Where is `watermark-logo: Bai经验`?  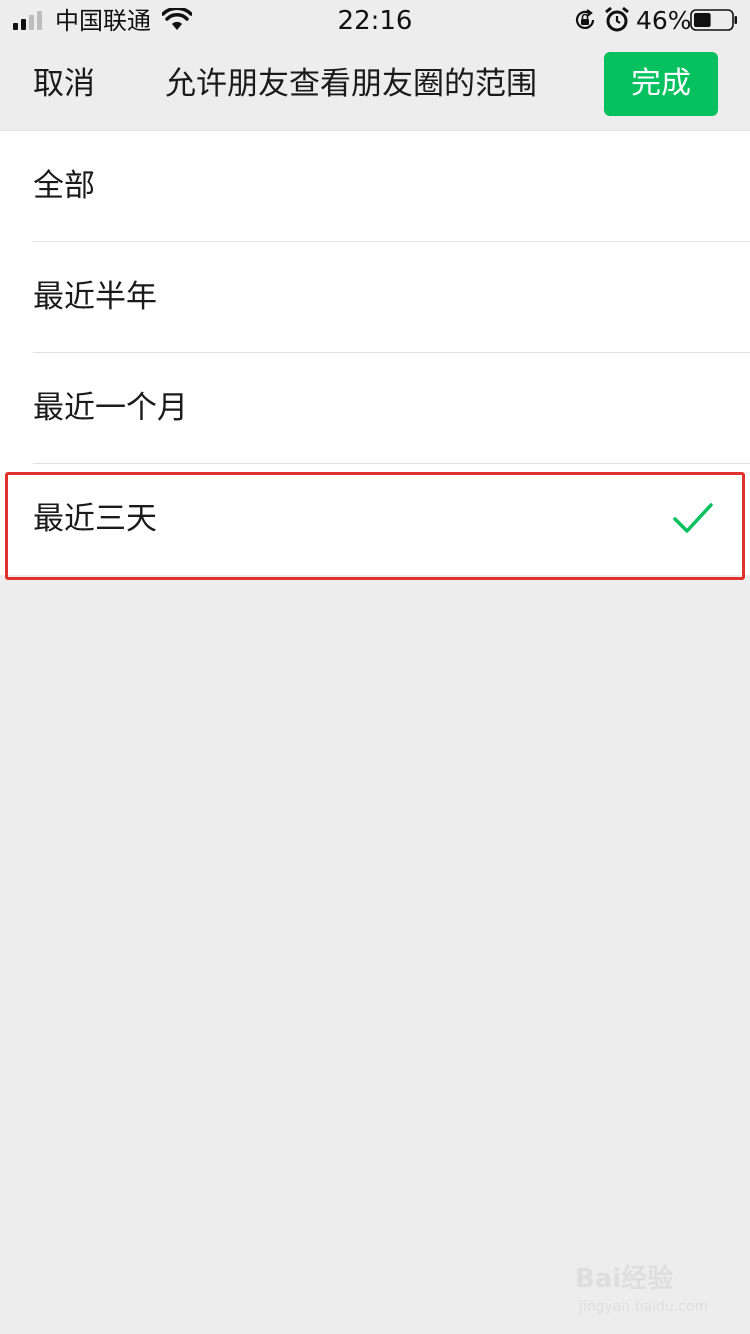 watermark-logo: Bai经验 is located at coordinates (624, 1279).